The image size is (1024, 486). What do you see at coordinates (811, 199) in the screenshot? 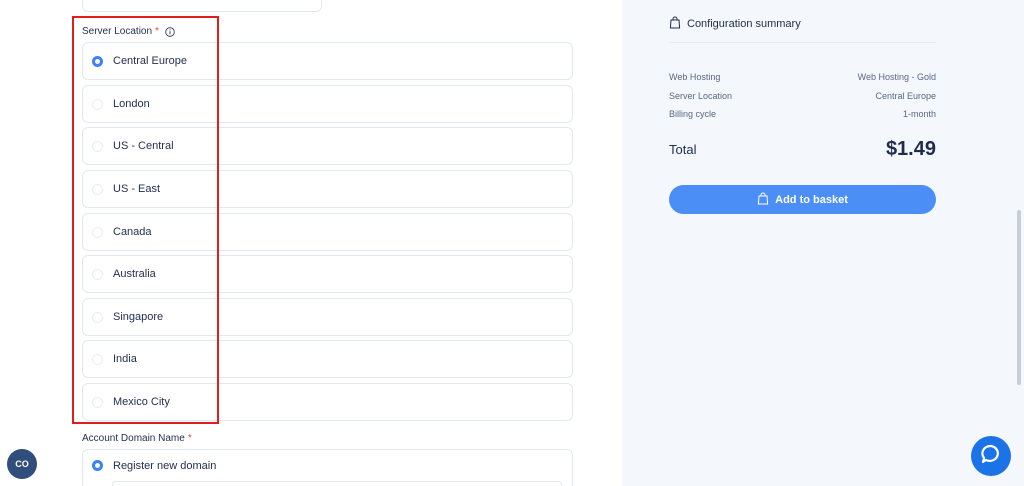
I see `add-to-basket-label: Add to basket` at bounding box center [811, 199].